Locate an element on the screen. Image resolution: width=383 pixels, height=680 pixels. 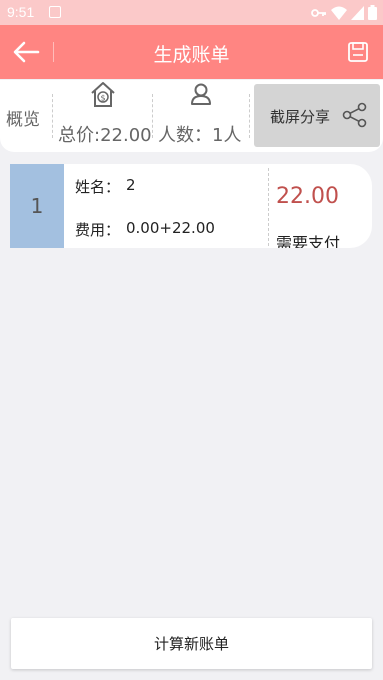
notification-icon is located at coordinates (55, 12).